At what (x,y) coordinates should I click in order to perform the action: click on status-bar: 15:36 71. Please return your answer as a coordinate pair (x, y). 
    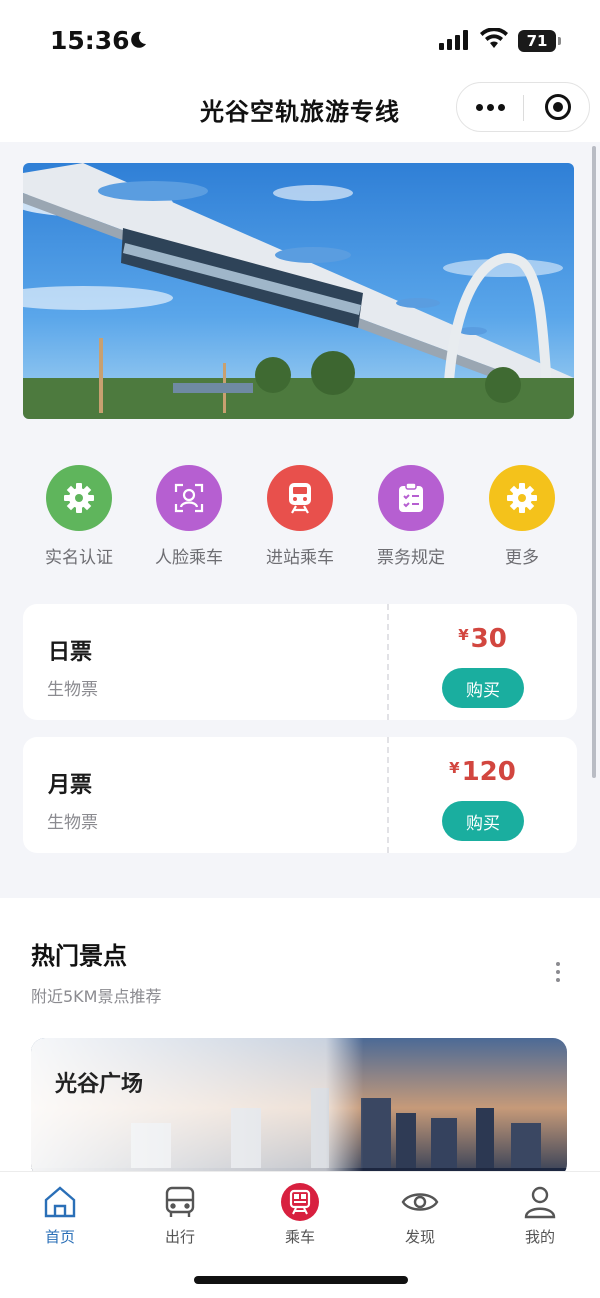
    Looking at the image, I should click on (300, 40).